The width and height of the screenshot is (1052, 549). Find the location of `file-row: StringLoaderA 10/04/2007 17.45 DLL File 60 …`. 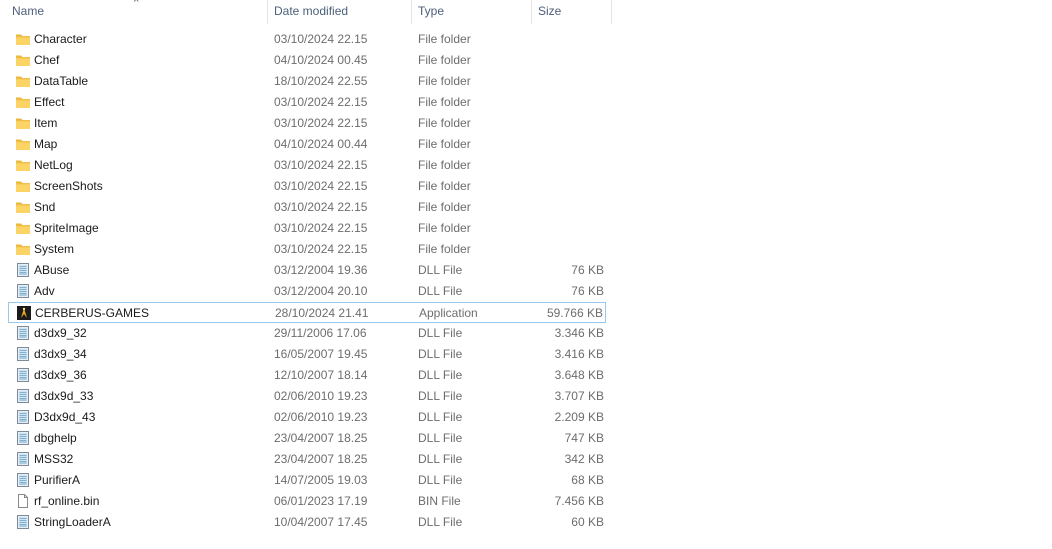

file-row: StringLoaderA 10/04/2007 17.45 DLL File 60 … is located at coordinates (307, 522).